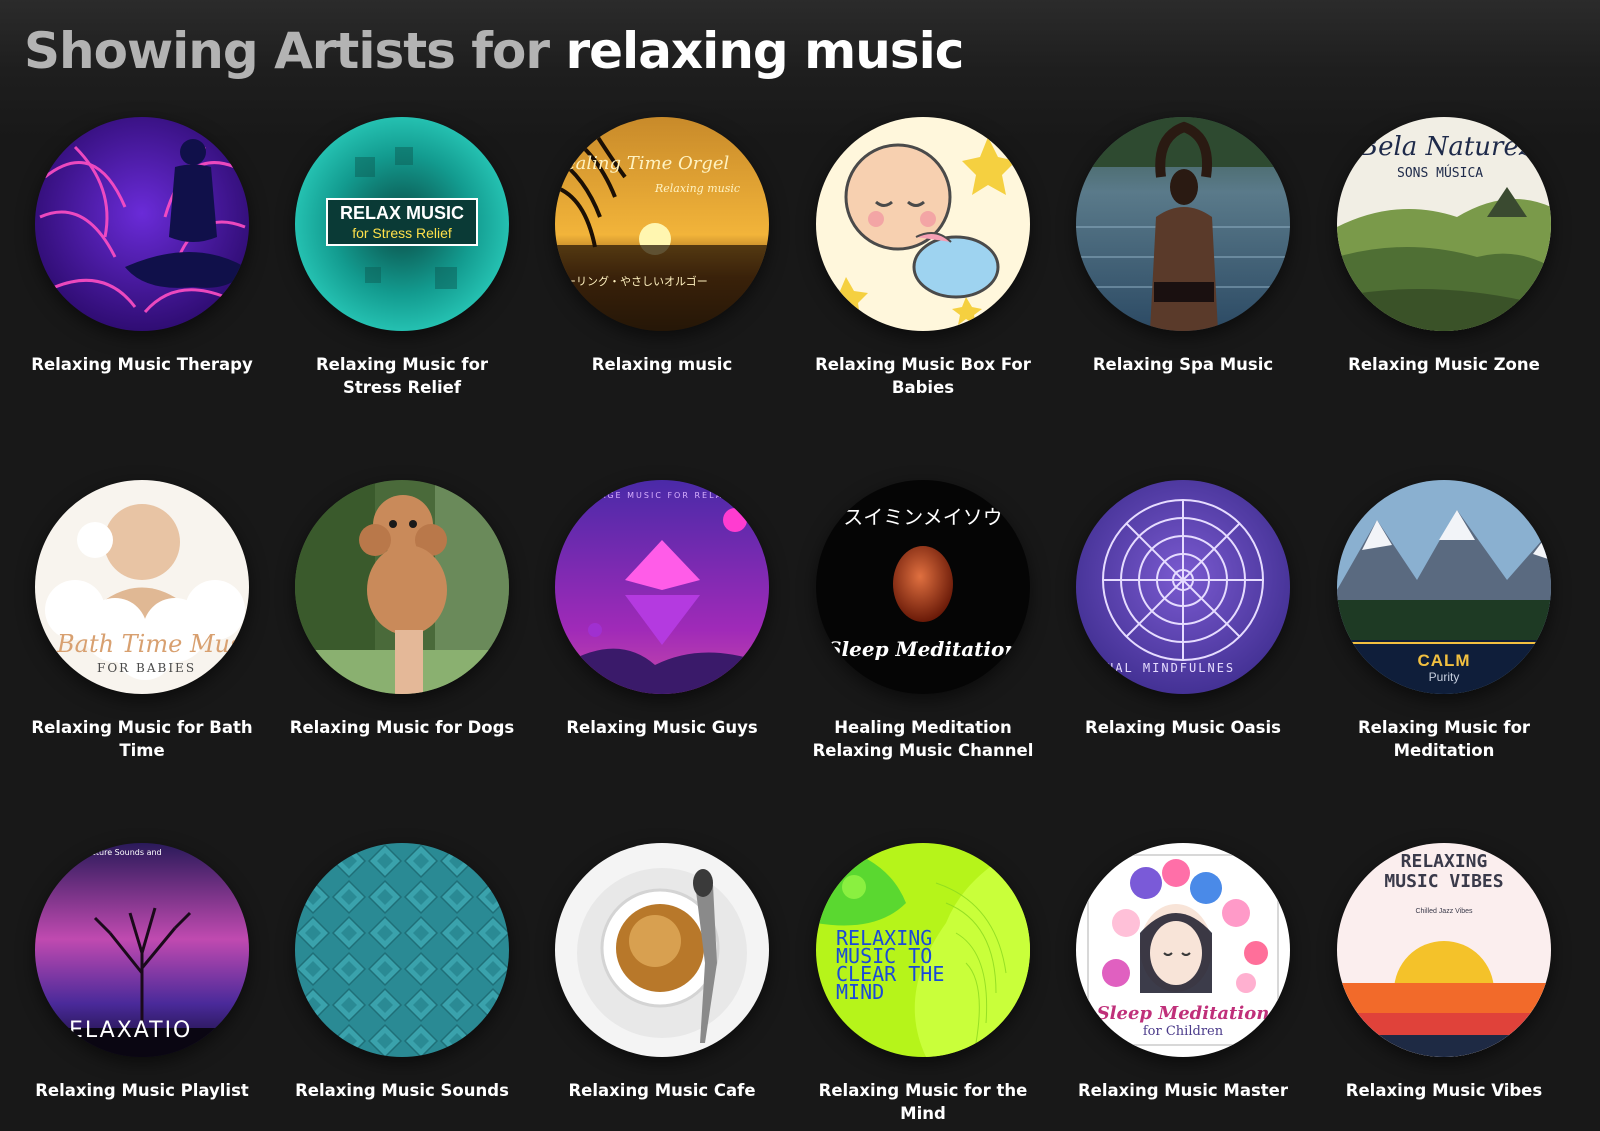 This screenshot has height=1131, width=1600. I want to click on art-text: MIND, so click(860, 992).